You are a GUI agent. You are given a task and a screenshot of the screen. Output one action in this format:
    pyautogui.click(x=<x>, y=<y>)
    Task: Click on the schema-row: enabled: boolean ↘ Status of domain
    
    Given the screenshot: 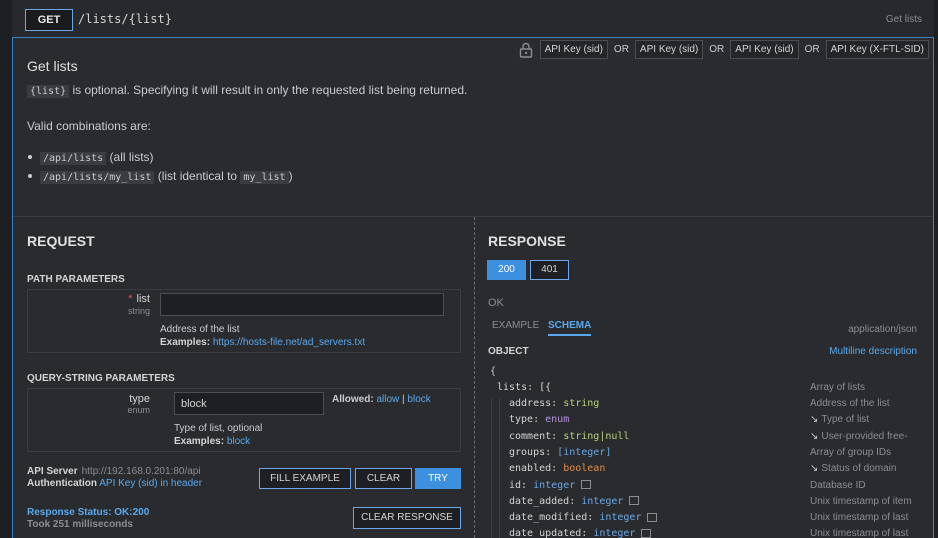 What is the action you would take?
    pyautogui.click(x=474, y=471)
    